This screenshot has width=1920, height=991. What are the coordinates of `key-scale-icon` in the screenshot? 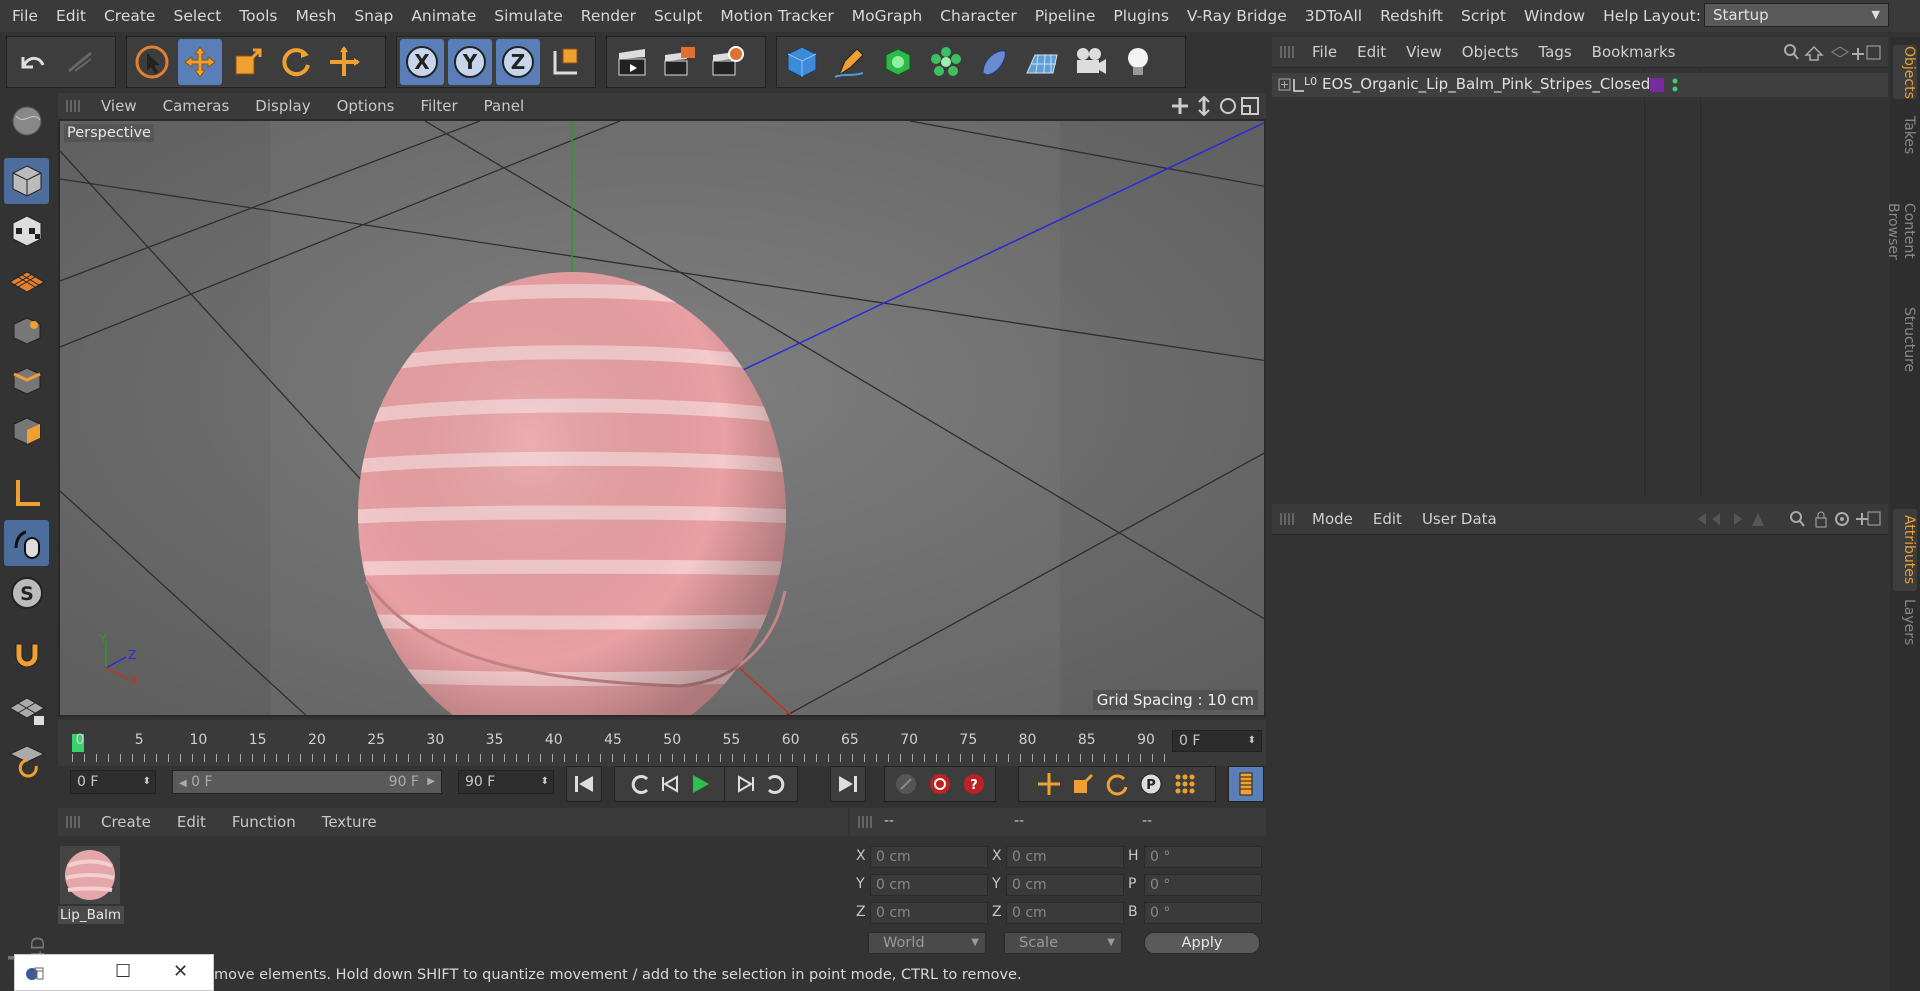 It's located at (1083, 784).